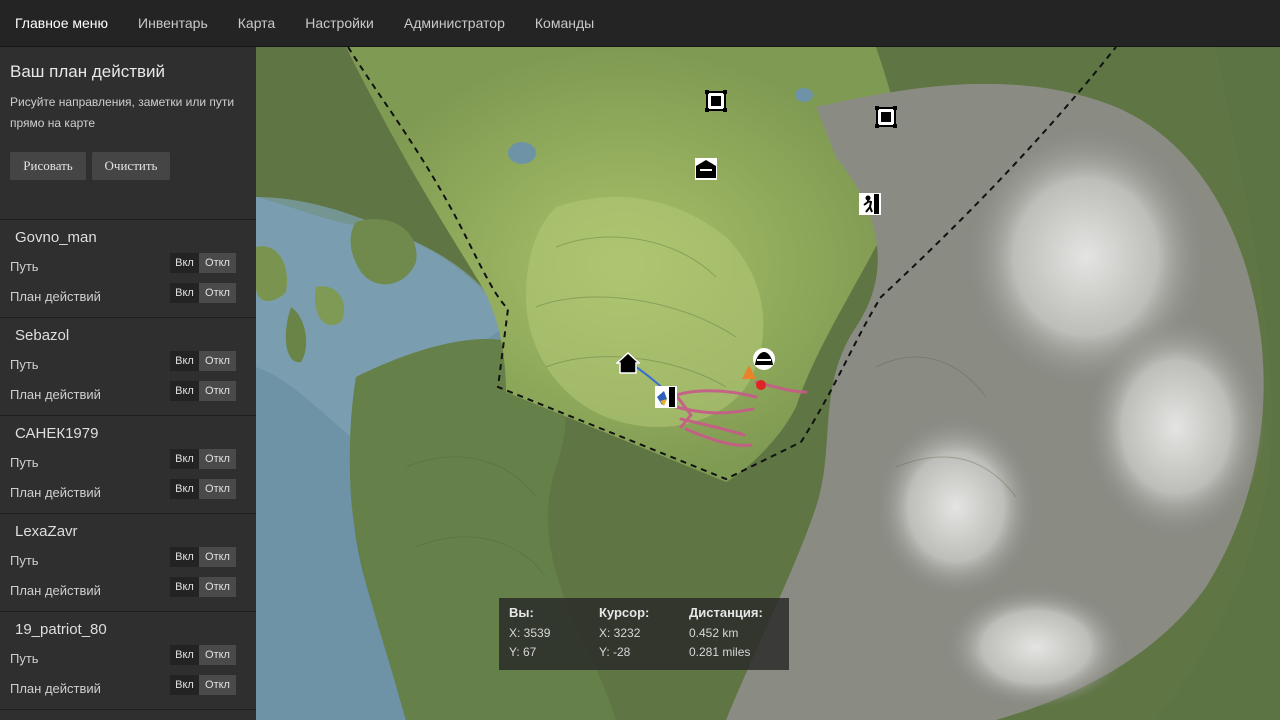 The height and width of the screenshot is (720, 1280). I want to click on player-name: 19_patriot_80, so click(61, 629).